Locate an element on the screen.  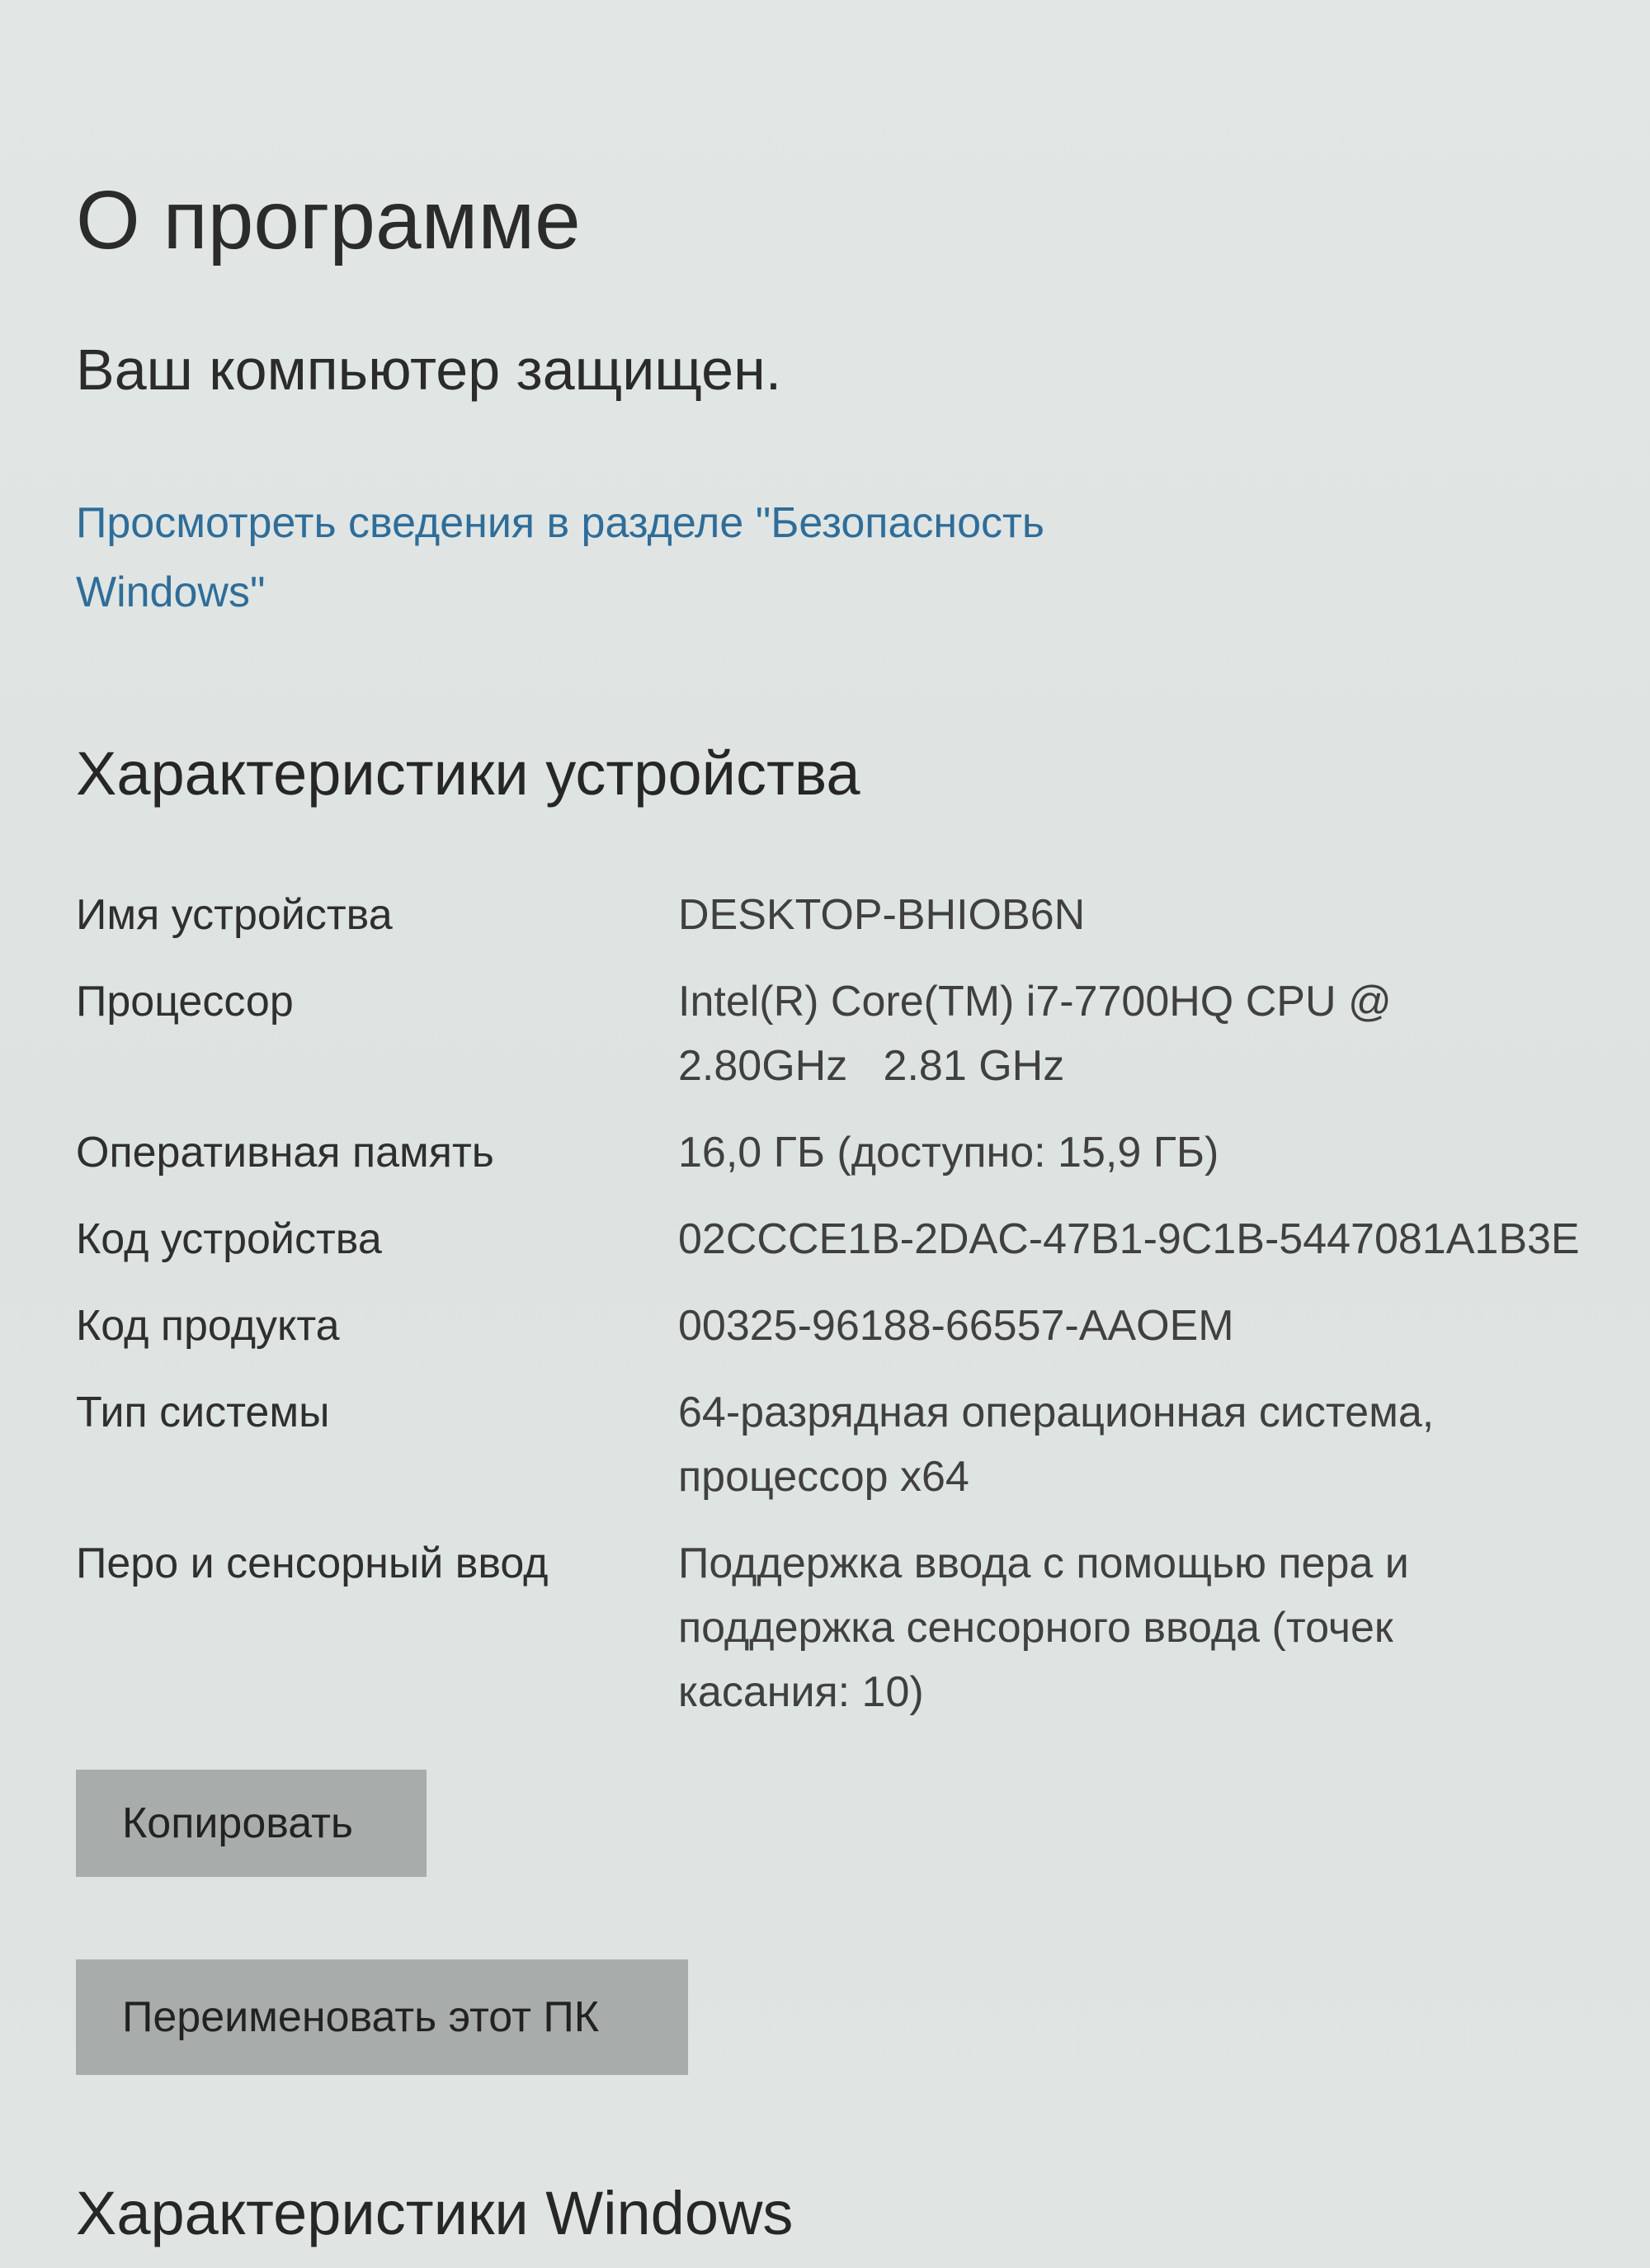
device-specs-title: Характеристики устройства is located at coordinates (468, 774).